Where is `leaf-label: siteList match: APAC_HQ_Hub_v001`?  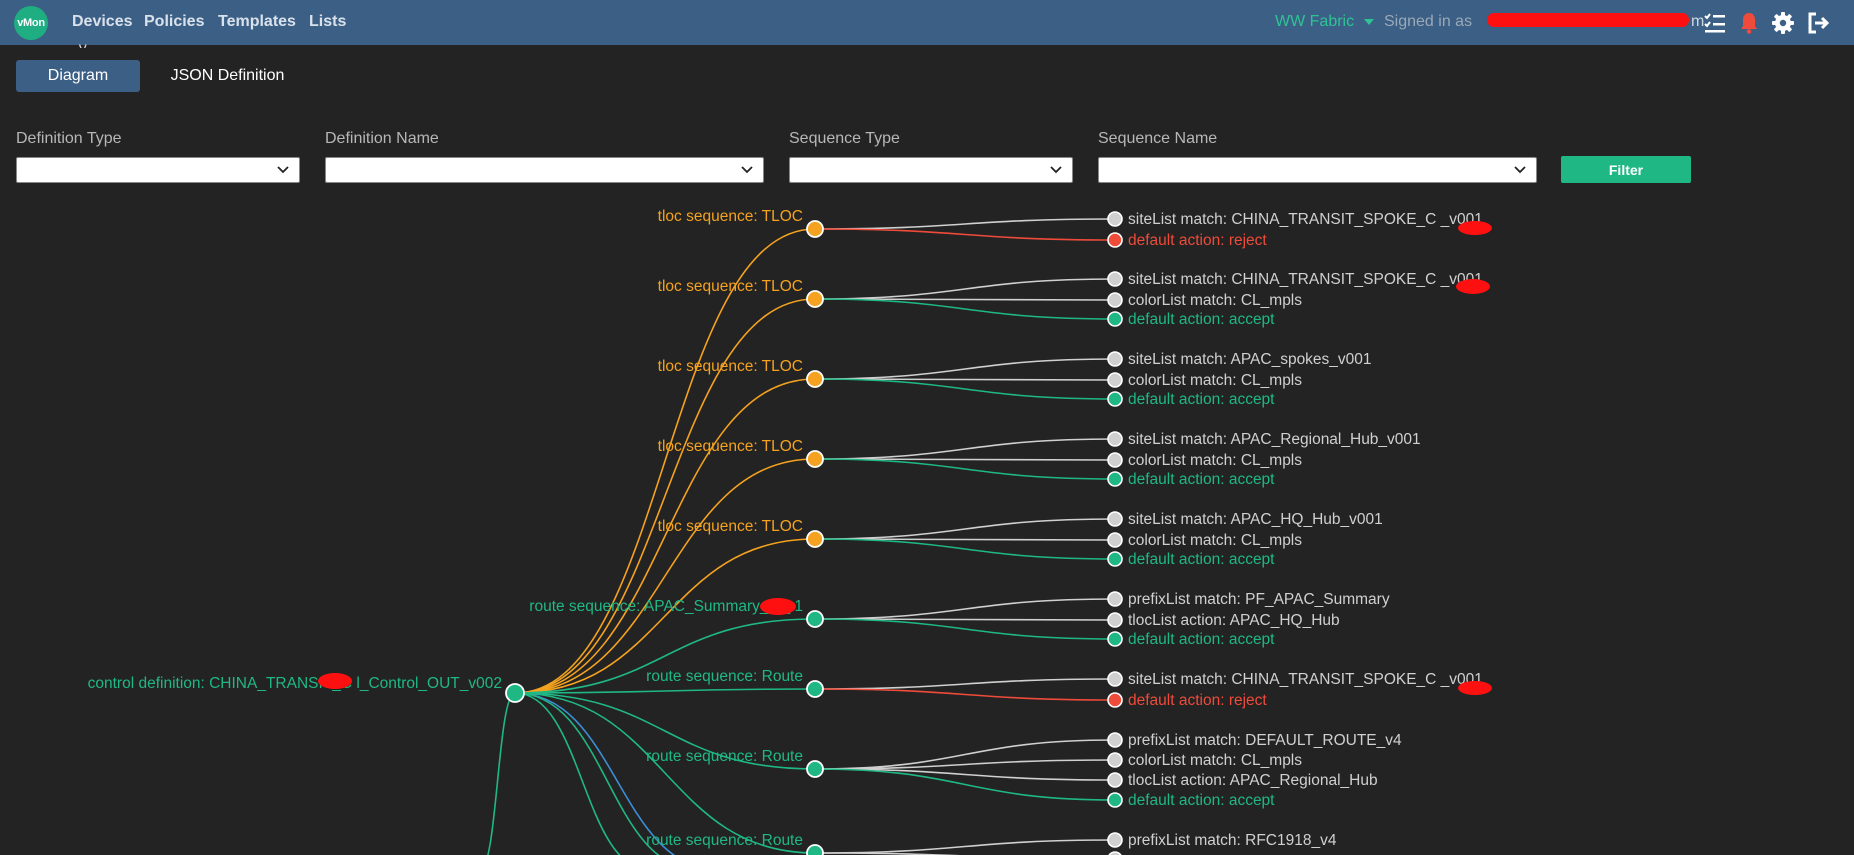
leaf-label: siteList match: APAC_HQ_Hub_v001 is located at coordinates (1255, 519).